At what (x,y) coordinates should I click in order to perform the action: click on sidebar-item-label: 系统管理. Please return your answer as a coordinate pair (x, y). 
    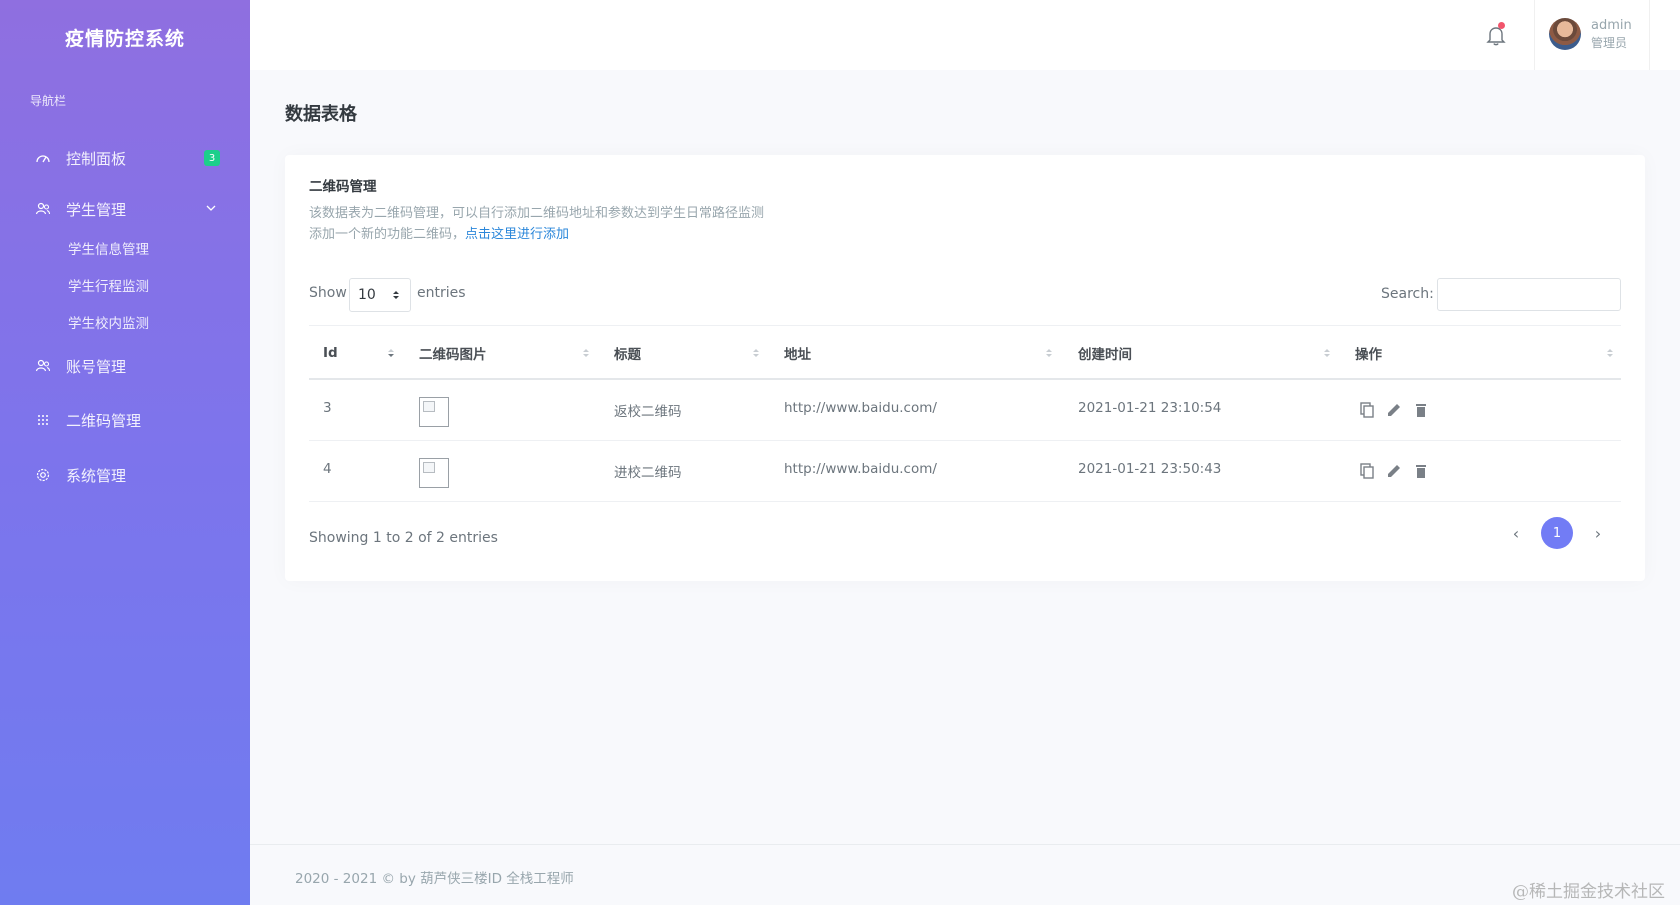
    Looking at the image, I should click on (96, 475).